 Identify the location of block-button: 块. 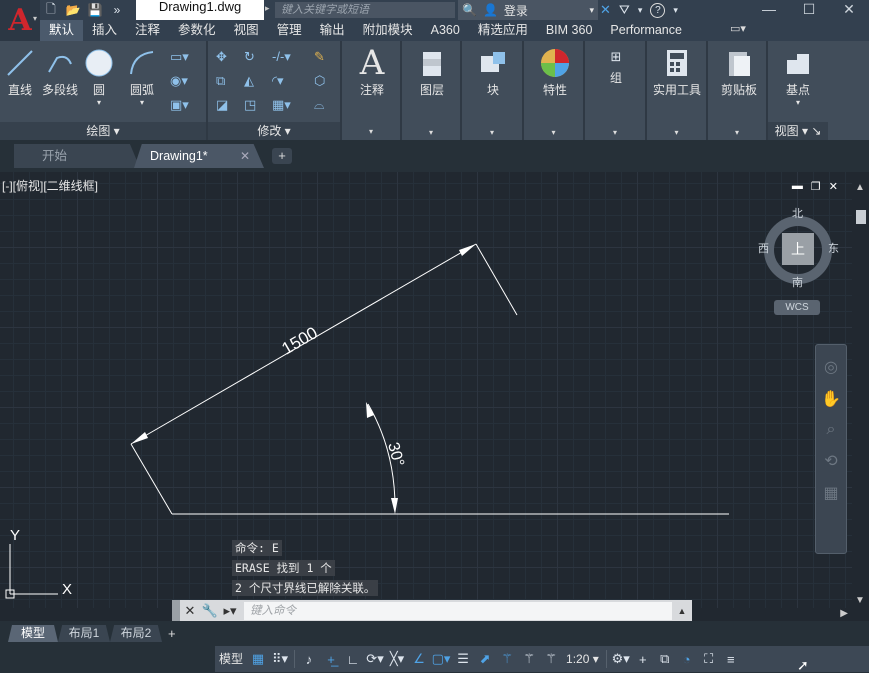
(493, 71).